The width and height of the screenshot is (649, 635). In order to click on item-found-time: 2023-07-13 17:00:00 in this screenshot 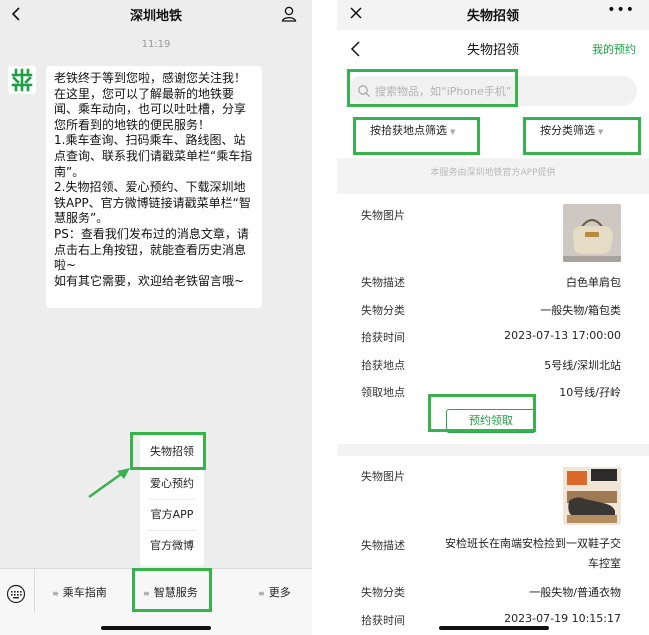, I will do `click(562, 335)`.